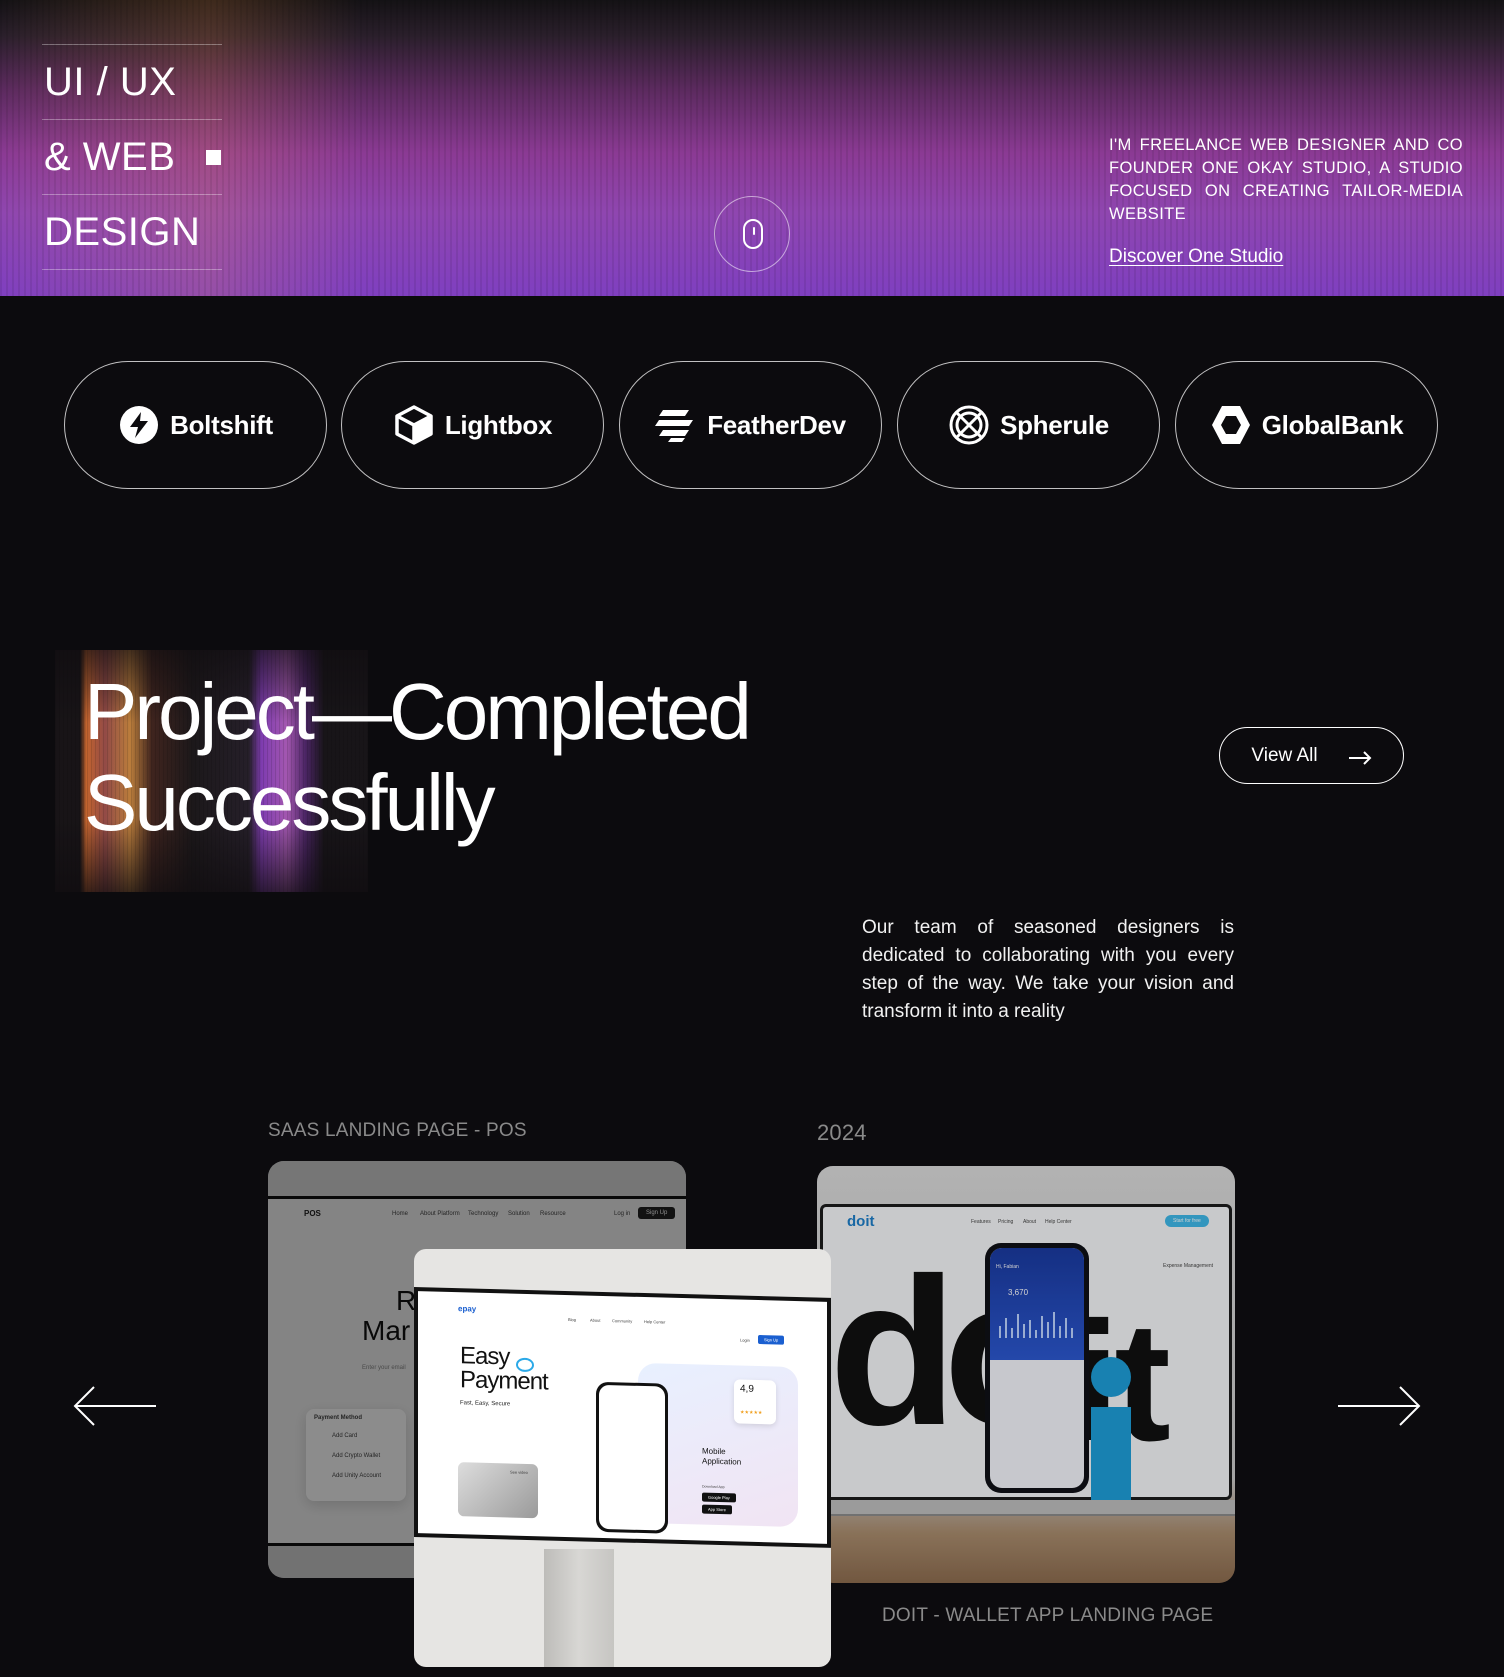 This screenshot has width=1504, height=1677. I want to click on carousel-next-button, so click(1379, 1406).